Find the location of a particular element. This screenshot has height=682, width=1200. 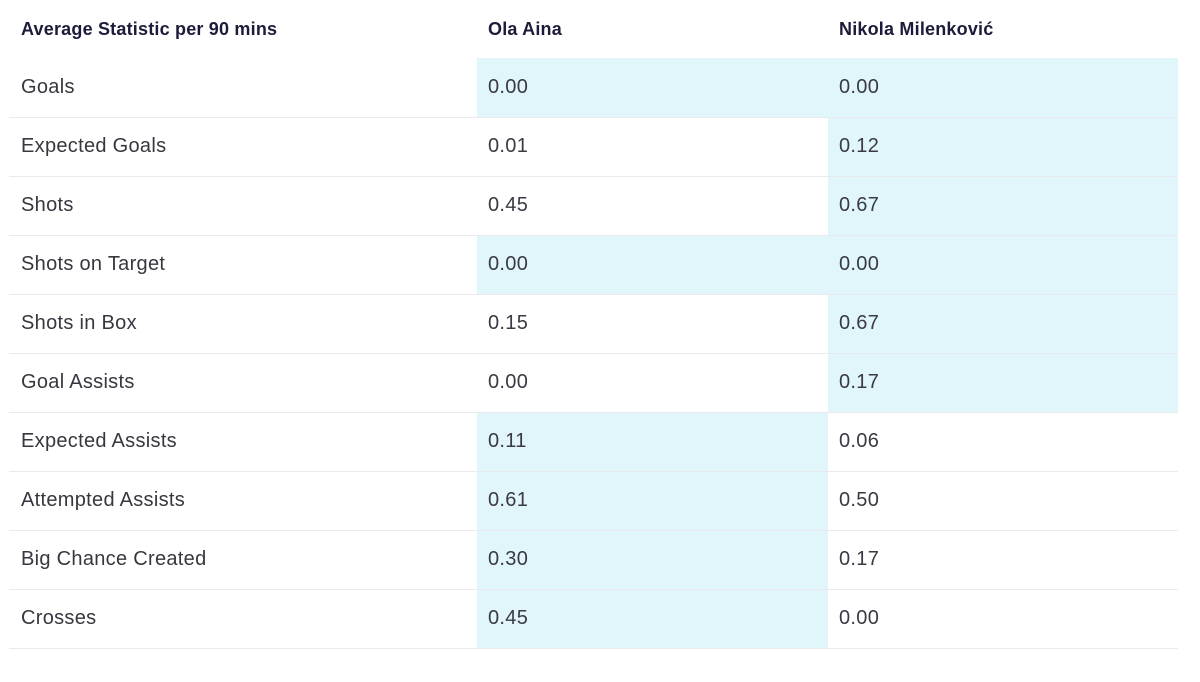

player1-value-cell: 0.30 is located at coordinates (652, 560).